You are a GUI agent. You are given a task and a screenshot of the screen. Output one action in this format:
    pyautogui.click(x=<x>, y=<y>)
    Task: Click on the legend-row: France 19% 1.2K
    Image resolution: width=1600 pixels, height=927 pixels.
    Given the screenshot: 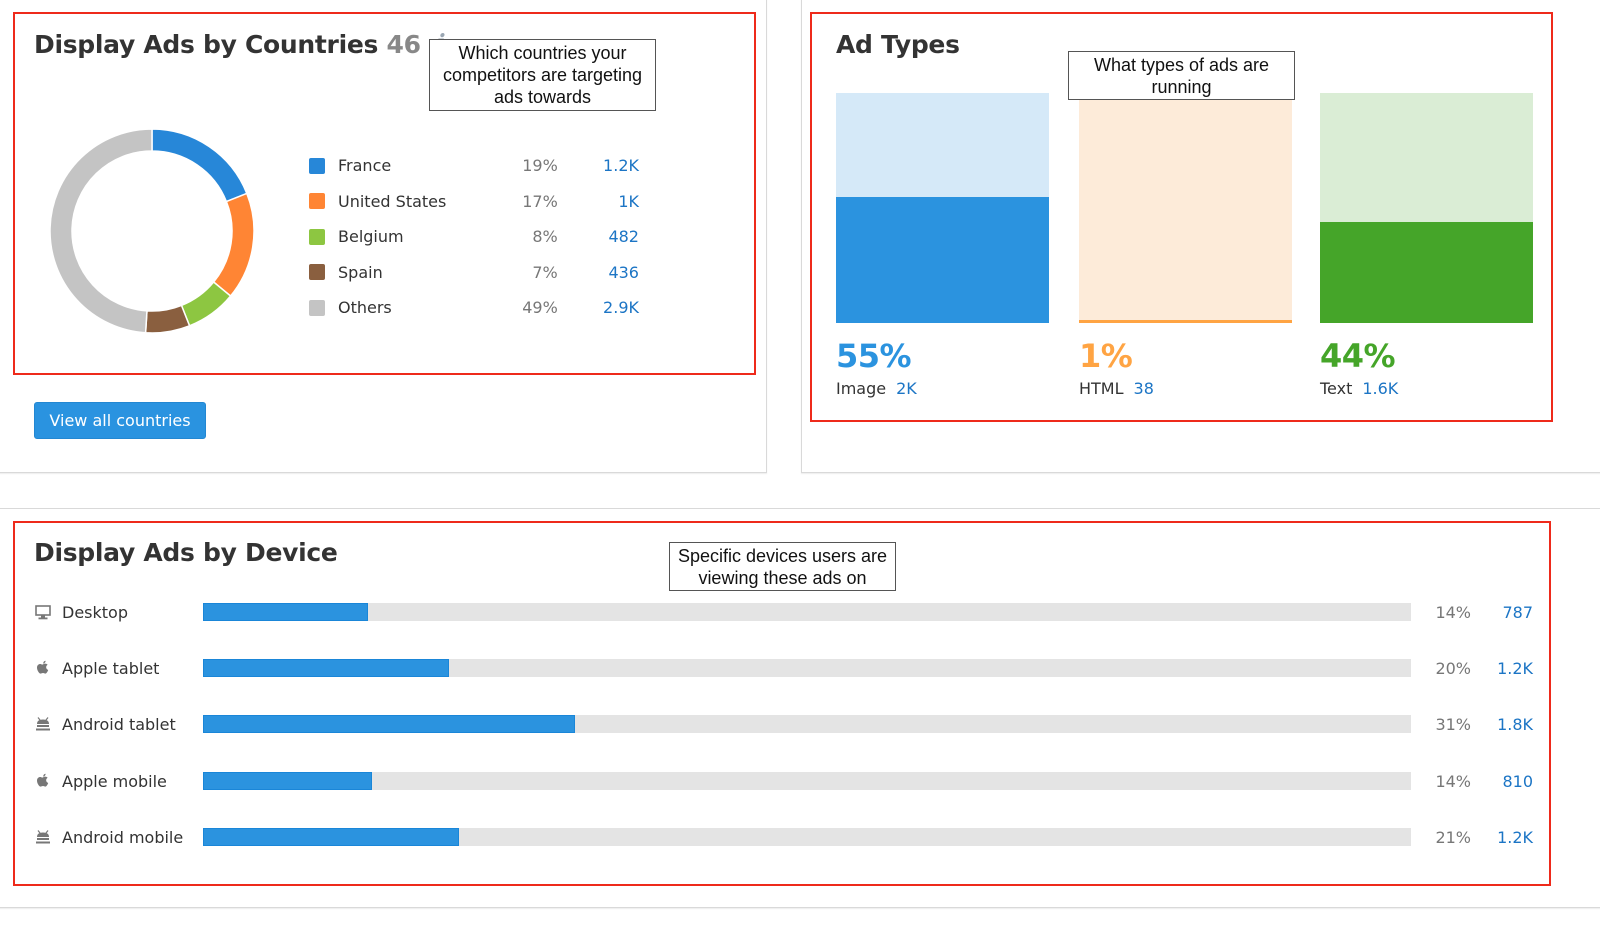 What is the action you would take?
    pyautogui.click(x=474, y=166)
    